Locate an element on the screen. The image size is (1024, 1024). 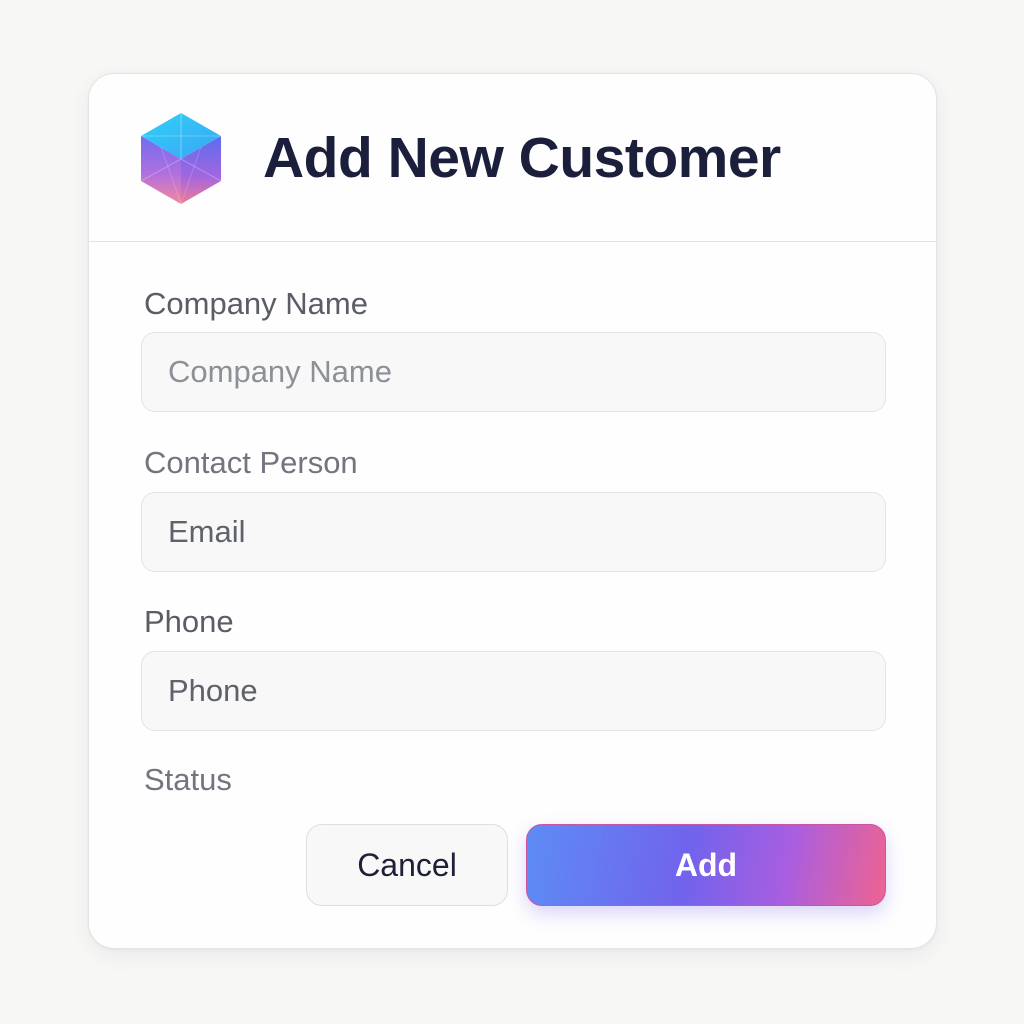
company-name-label: Company Name is located at coordinates (256, 303).